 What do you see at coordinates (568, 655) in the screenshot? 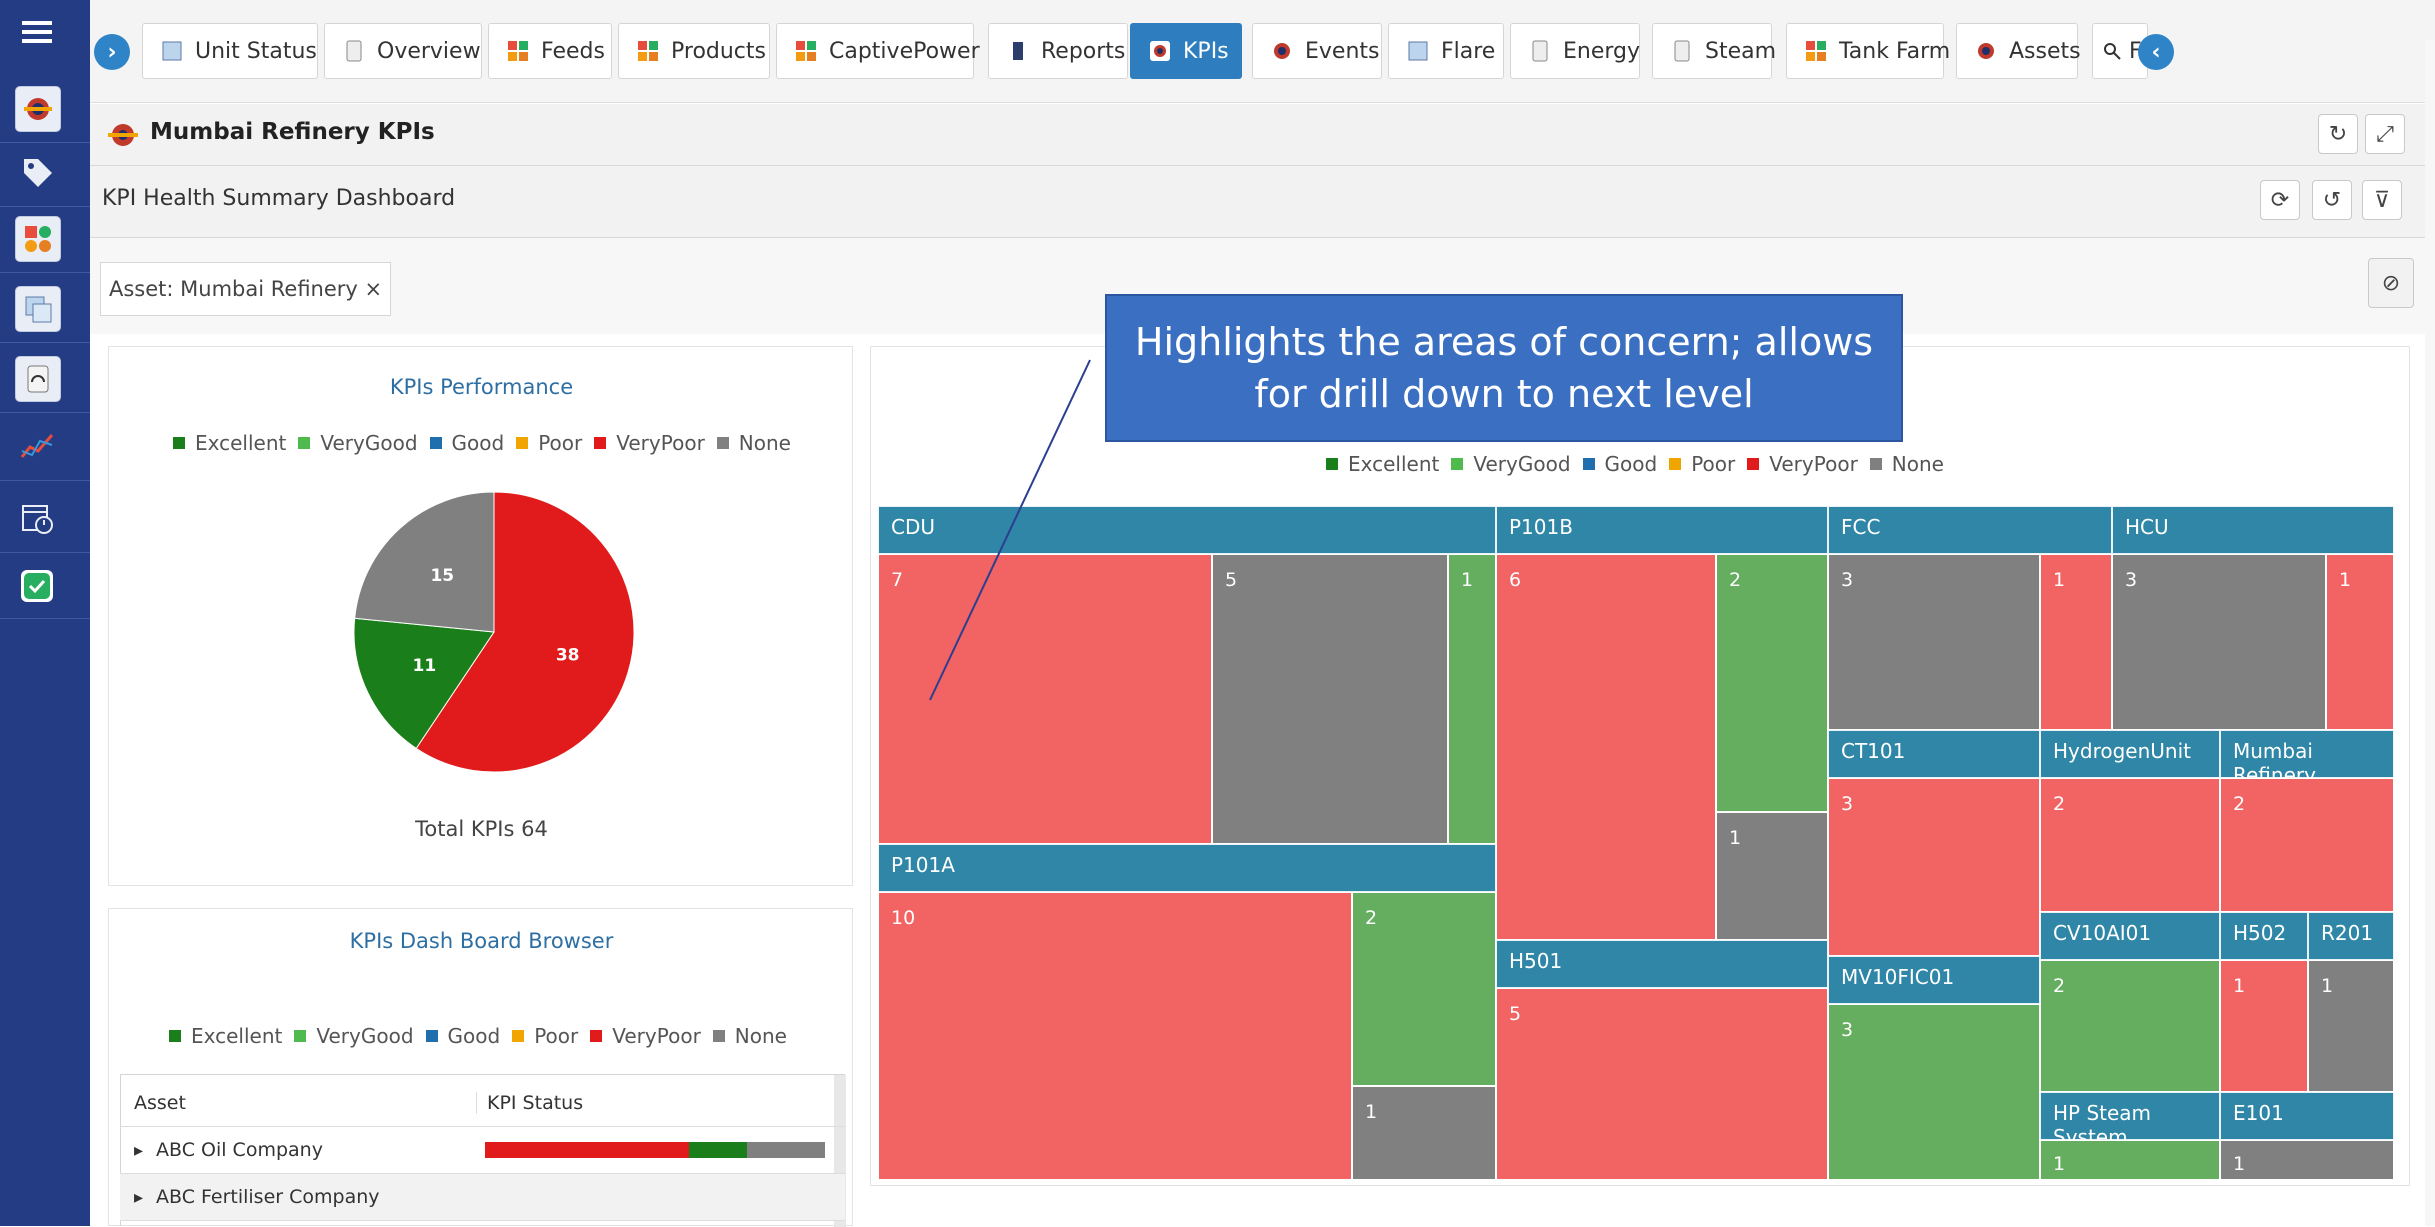
I see `pie-slice-label: 38` at bounding box center [568, 655].